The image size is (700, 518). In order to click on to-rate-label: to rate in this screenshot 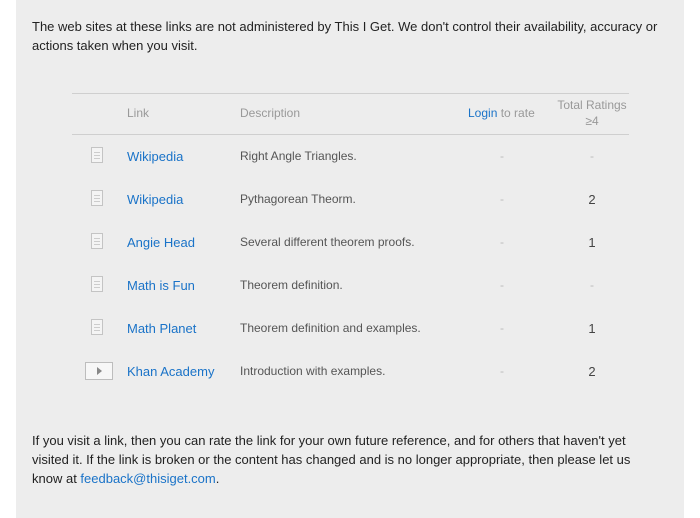, I will do `click(517, 113)`.